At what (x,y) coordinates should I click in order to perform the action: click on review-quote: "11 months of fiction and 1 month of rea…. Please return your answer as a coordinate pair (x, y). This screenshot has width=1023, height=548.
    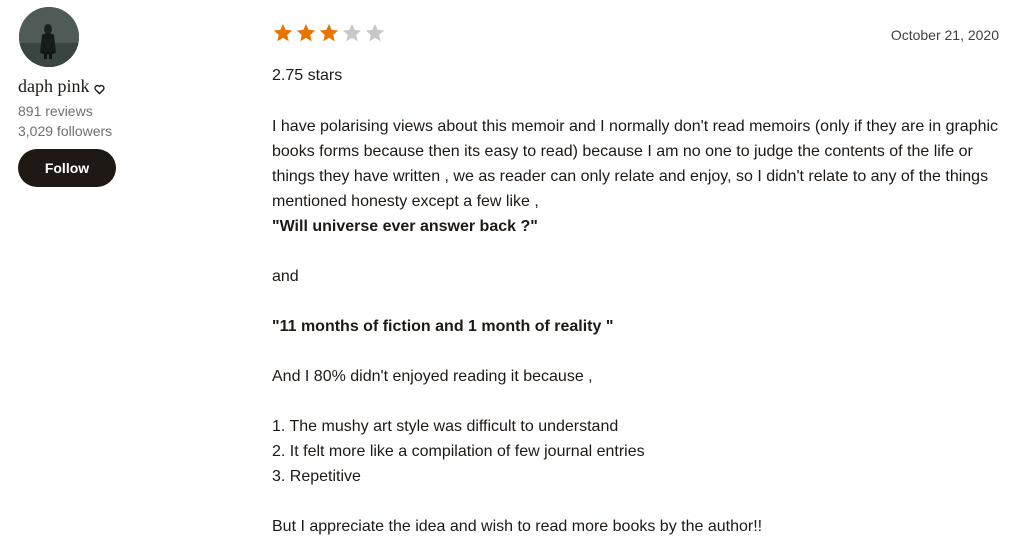
    Looking at the image, I should click on (443, 326).